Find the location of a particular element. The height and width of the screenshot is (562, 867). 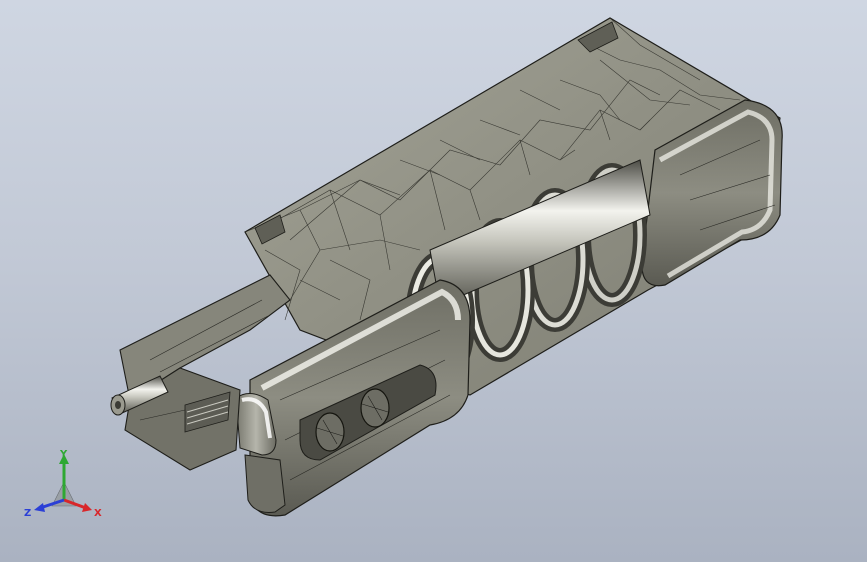

orientation-triad: Y X Z is located at coordinates (63, 486).